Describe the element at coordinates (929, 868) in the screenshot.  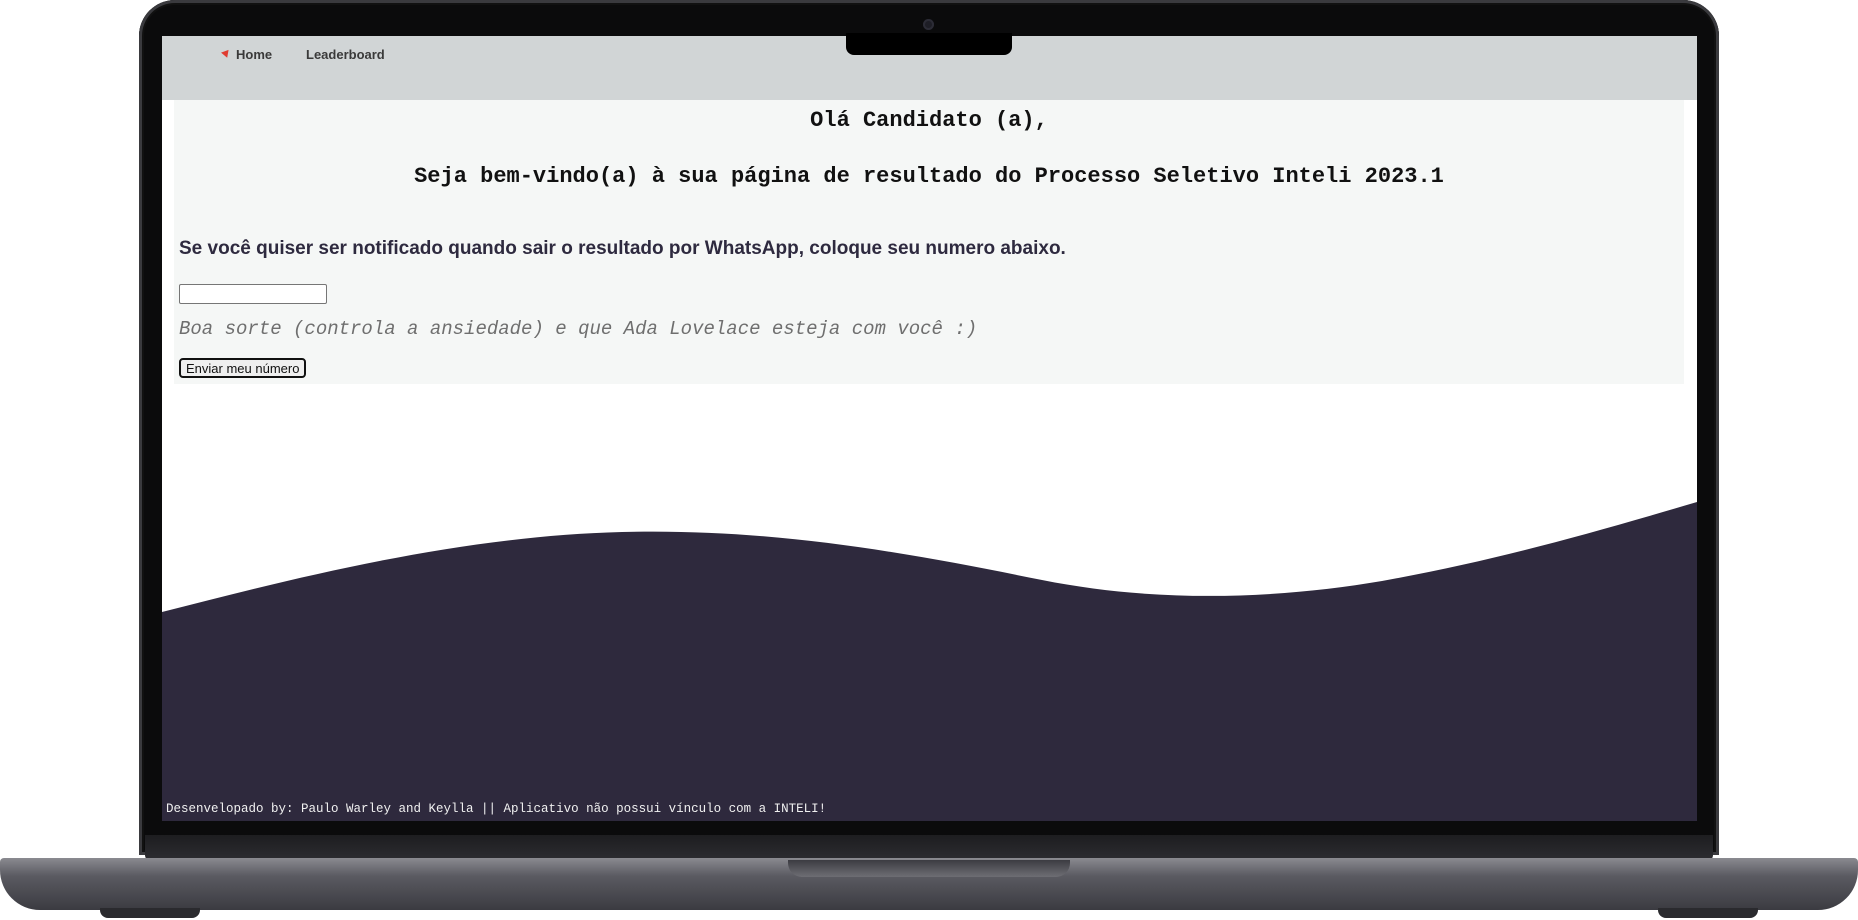
I see `laptop-opening-notch` at that location.